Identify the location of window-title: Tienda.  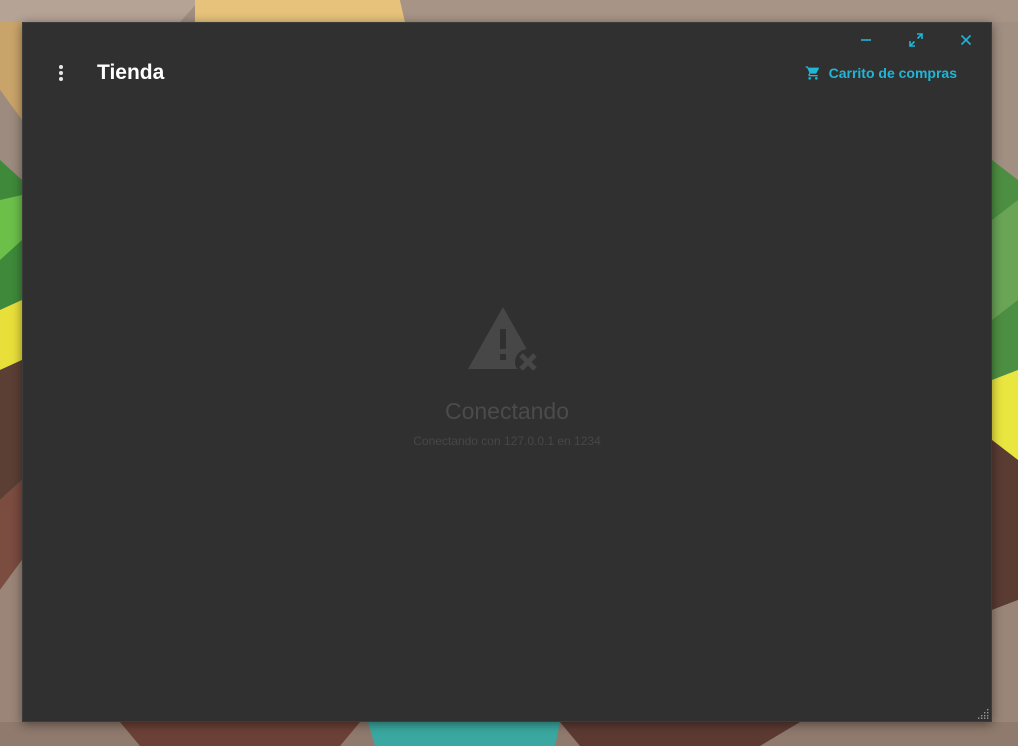
(131, 72).